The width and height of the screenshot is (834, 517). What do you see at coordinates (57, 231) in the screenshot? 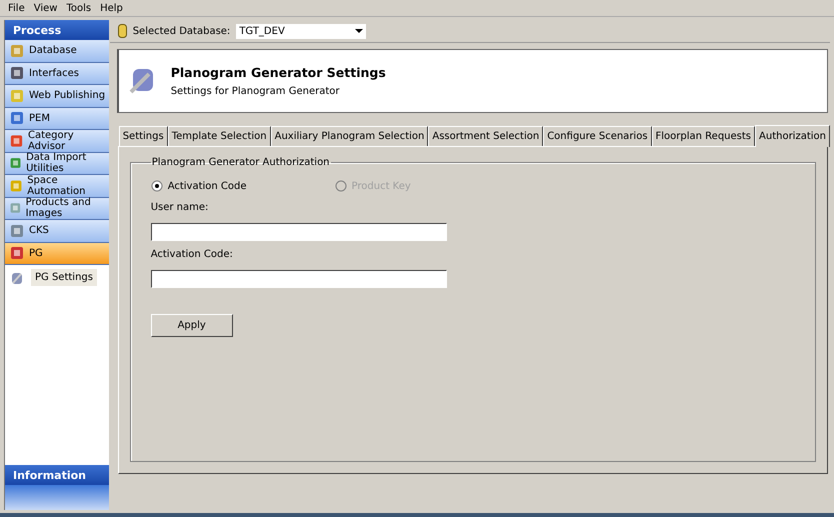
I see `nav-item: CKS` at bounding box center [57, 231].